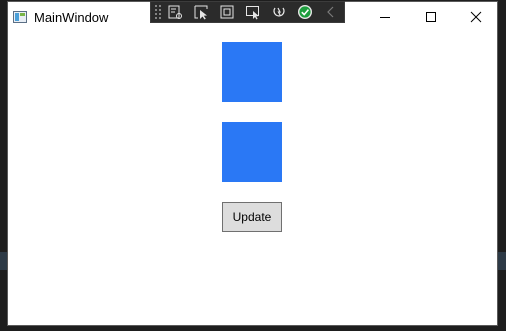 This screenshot has width=506, height=331. I want to click on blue-square-bottom, so click(252, 152).